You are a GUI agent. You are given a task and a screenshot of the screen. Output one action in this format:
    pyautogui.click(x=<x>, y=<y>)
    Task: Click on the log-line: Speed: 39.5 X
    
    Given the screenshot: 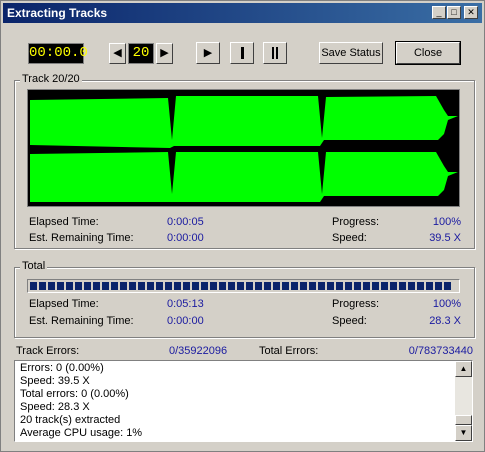 What is the action you would take?
    pyautogui.click(x=55, y=381)
    